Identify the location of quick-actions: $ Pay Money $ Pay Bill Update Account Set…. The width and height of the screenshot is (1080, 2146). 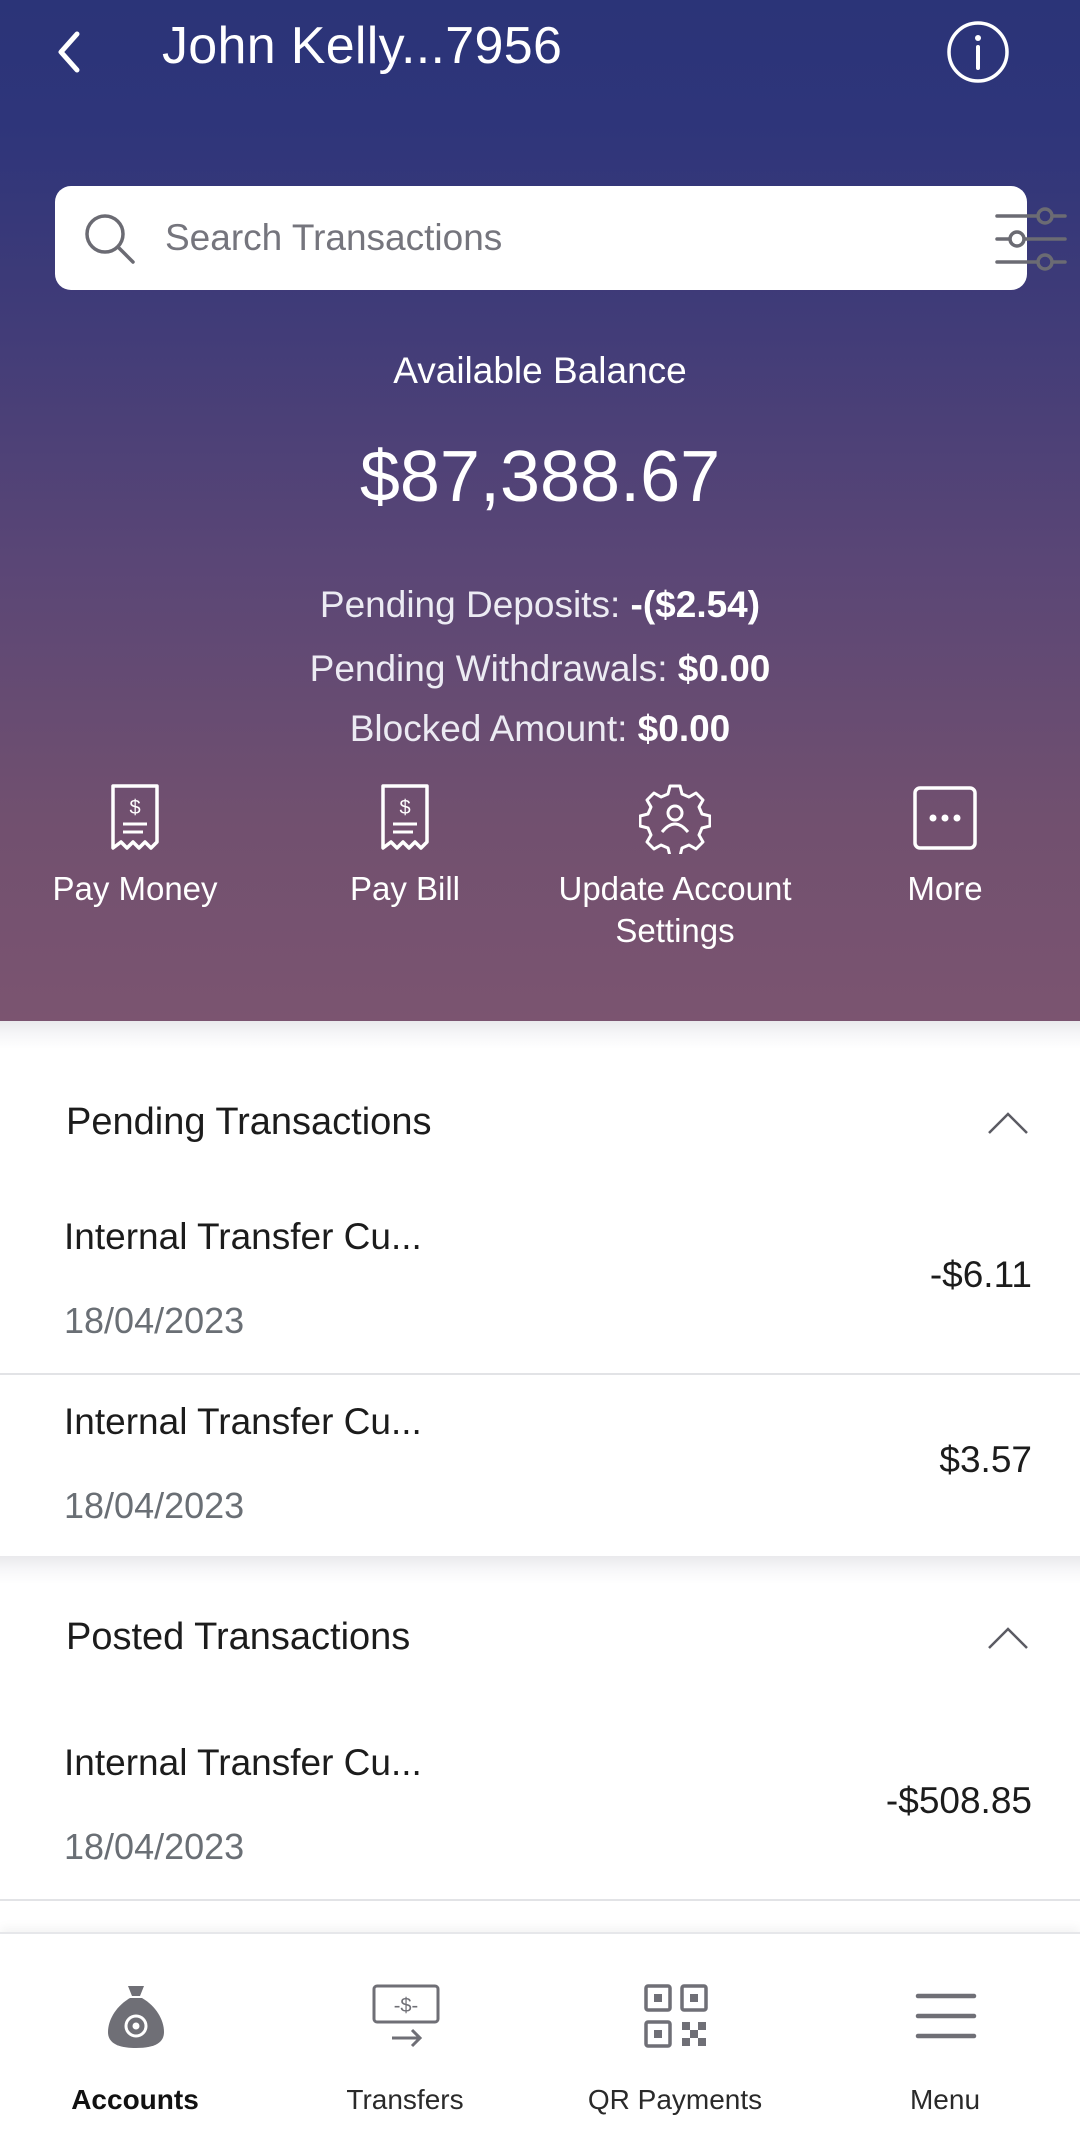
(540, 882).